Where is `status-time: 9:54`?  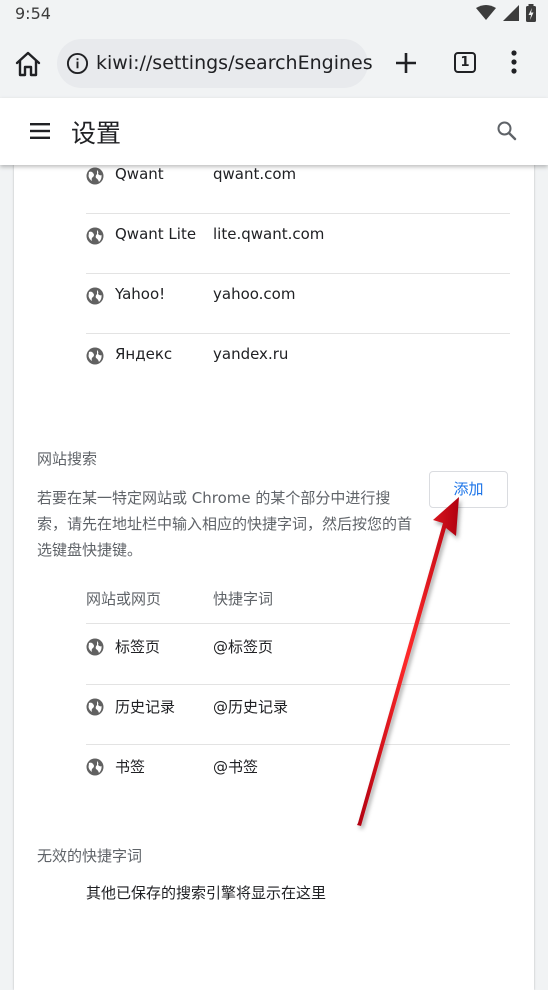
status-time: 9:54 is located at coordinates (33, 13).